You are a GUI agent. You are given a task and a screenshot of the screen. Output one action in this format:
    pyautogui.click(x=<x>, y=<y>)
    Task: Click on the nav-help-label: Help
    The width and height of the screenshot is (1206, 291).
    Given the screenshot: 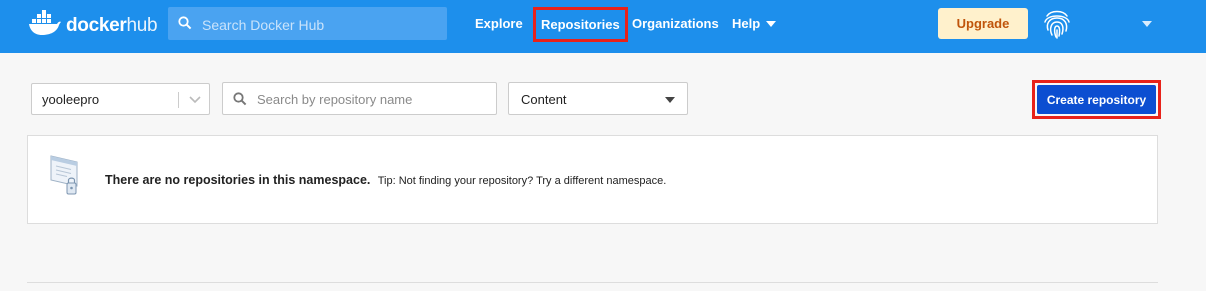 What is the action you would take?
    pyautogui.click(x=746, y=23)
    